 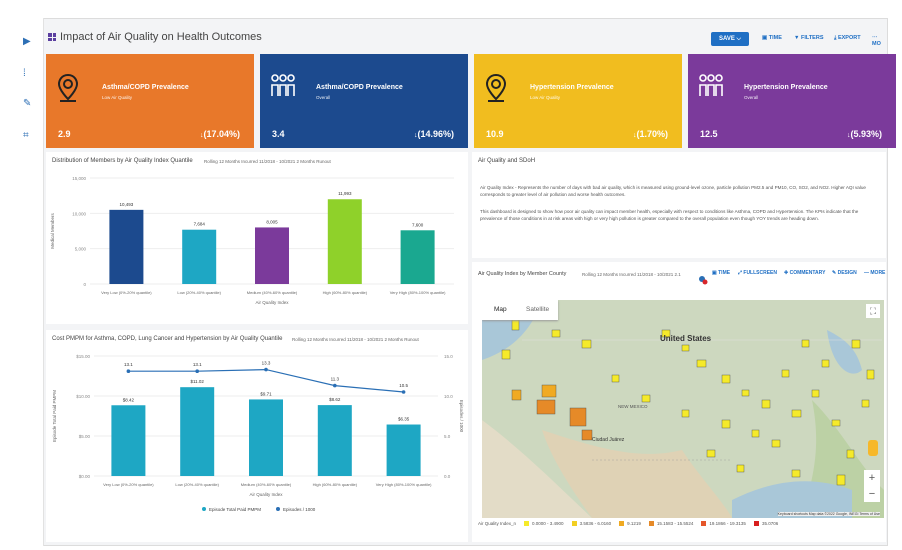 I want to click on bar-value-label: $11.02, so click(x=197, y=381).